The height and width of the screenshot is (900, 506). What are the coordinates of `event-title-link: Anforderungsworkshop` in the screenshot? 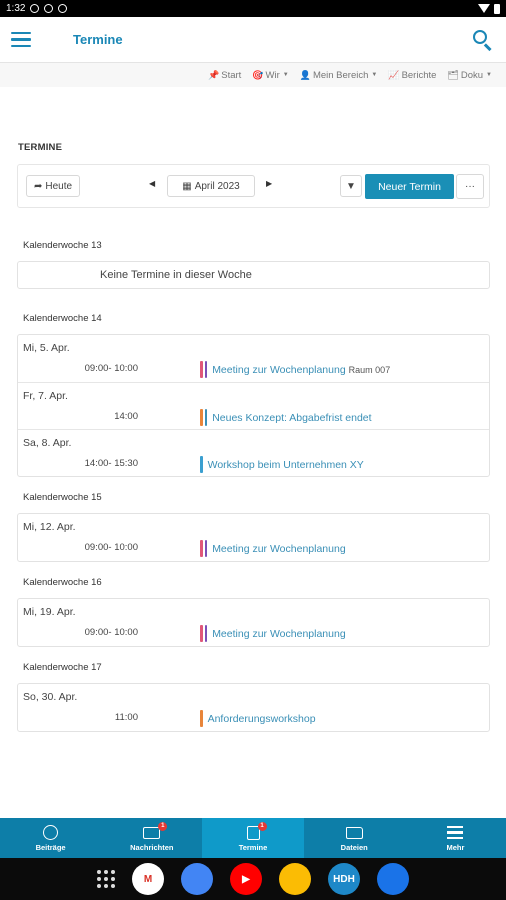 It's located at (262, 719).